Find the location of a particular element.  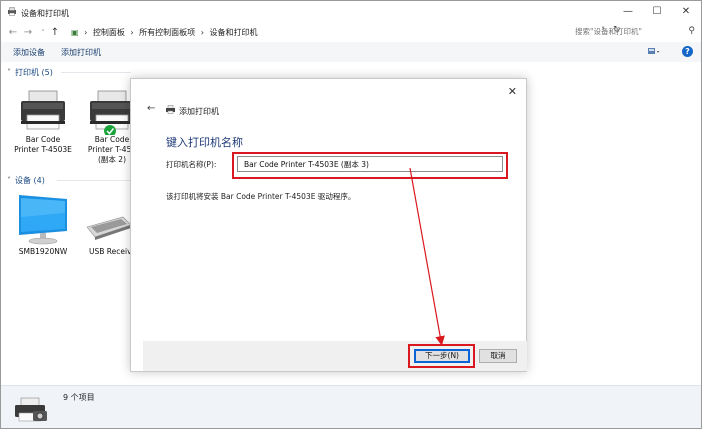

status-bar: 9 个项目 is located at coordinates (351, 406).